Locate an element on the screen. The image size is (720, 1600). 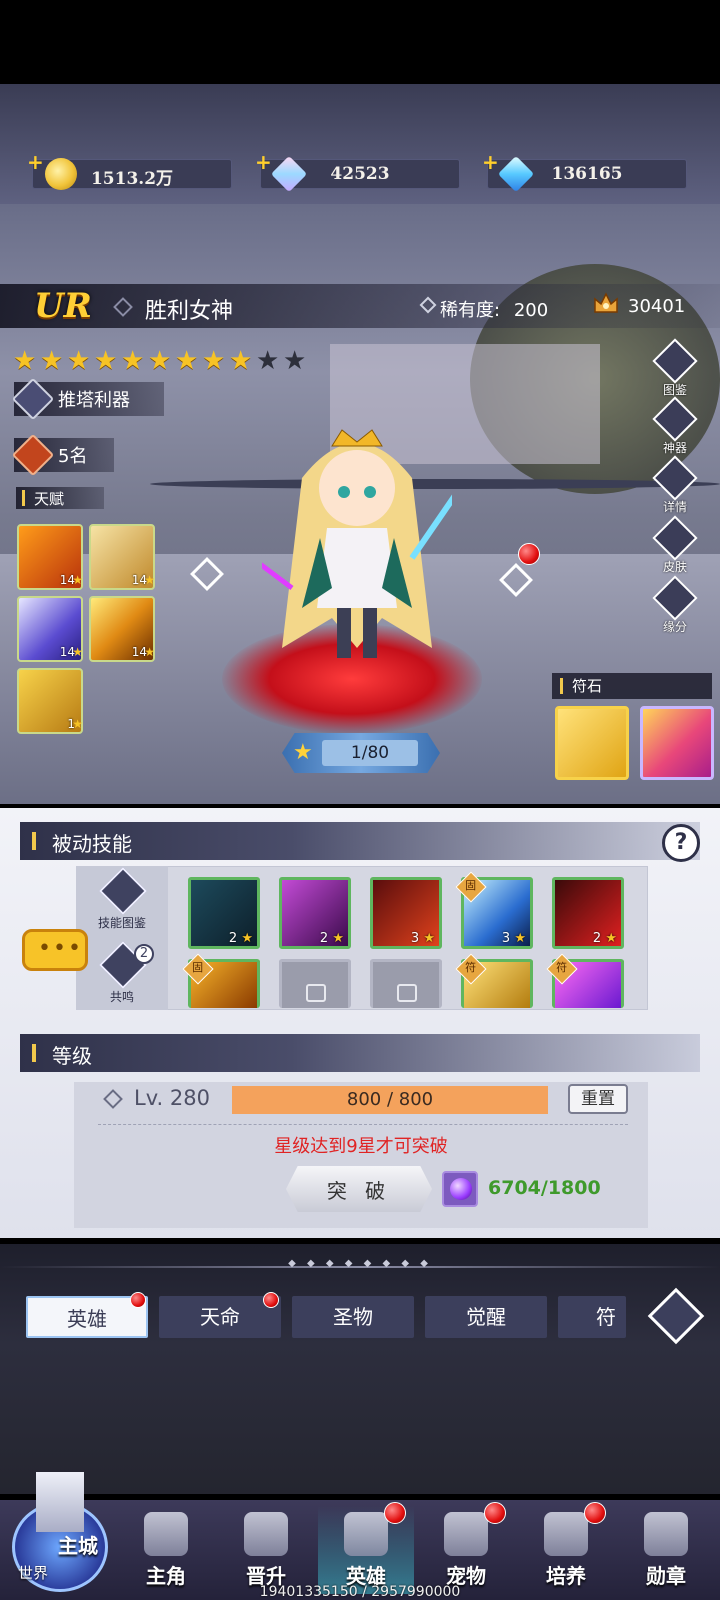
talent-slot: 1 ★ is located at coordinates (50, 701).